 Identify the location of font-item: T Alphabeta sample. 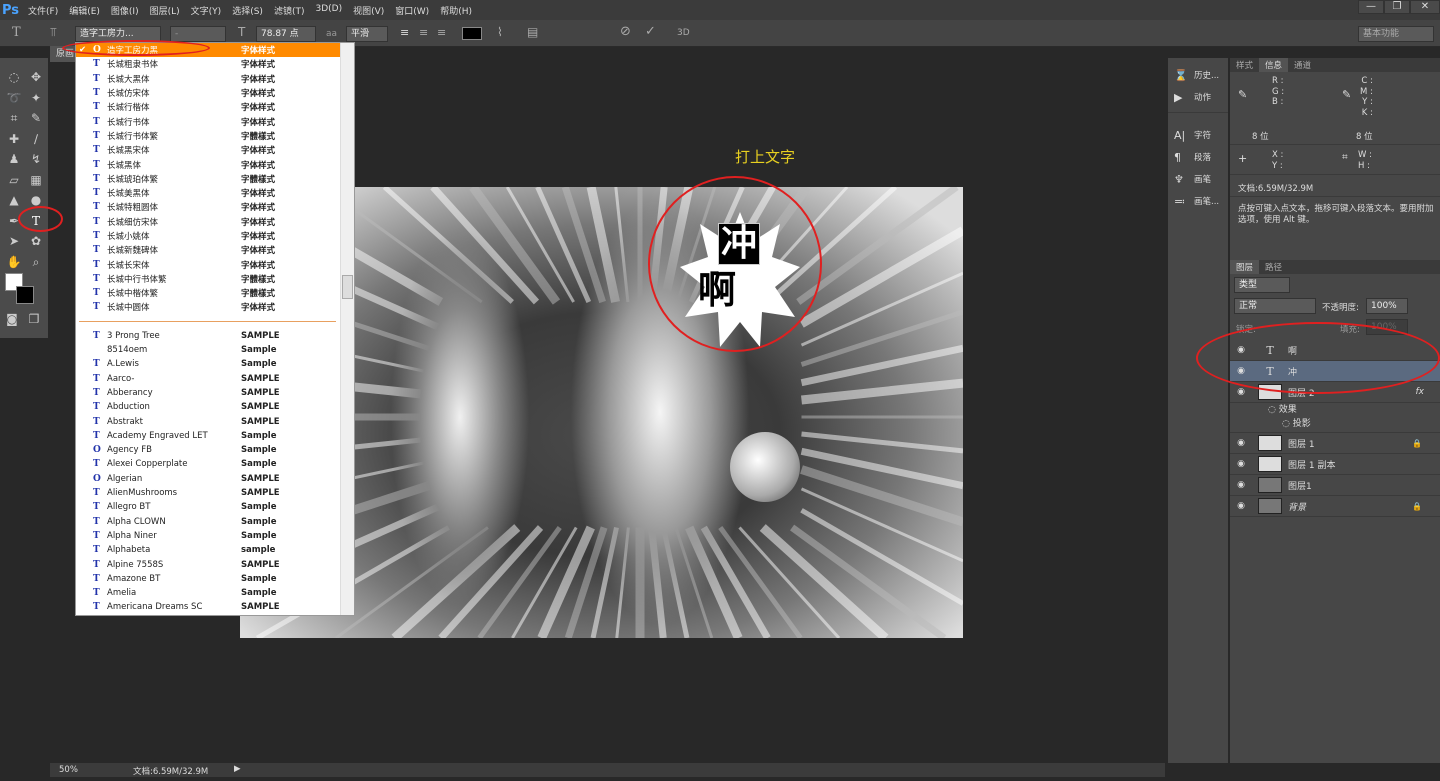
(215, 550).